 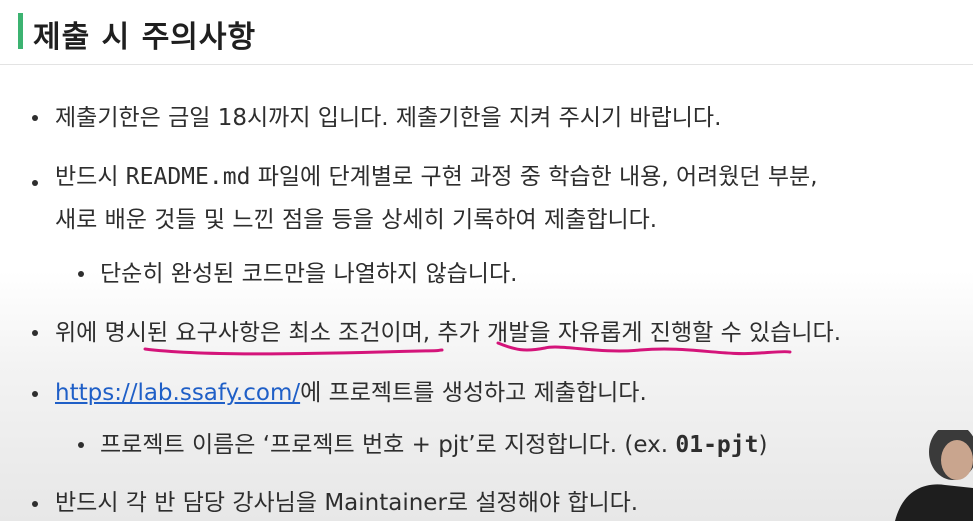 I want to click on item-readme-line2: 새로 배운 것들 및 느낀 점을 등을 상세히 기록하여 제출합니다., so click(x=356, y=220).